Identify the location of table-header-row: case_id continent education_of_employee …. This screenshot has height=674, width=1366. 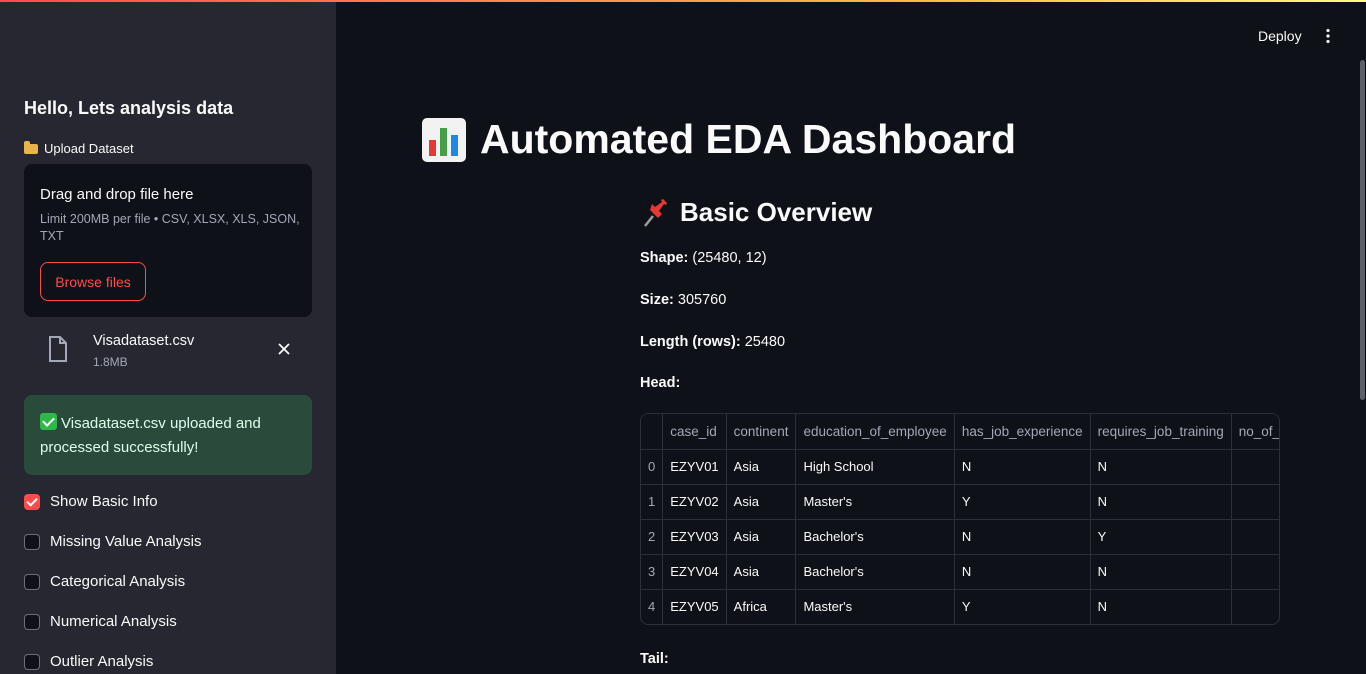
(960, 432).